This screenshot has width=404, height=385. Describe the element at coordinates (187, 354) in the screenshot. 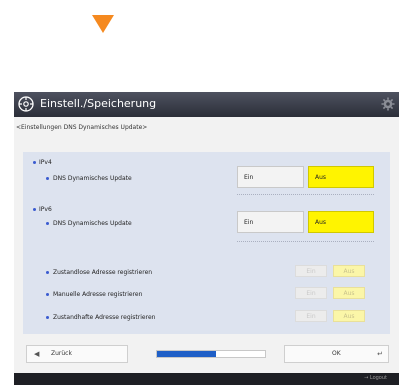

I see `progress-fill` at that location.